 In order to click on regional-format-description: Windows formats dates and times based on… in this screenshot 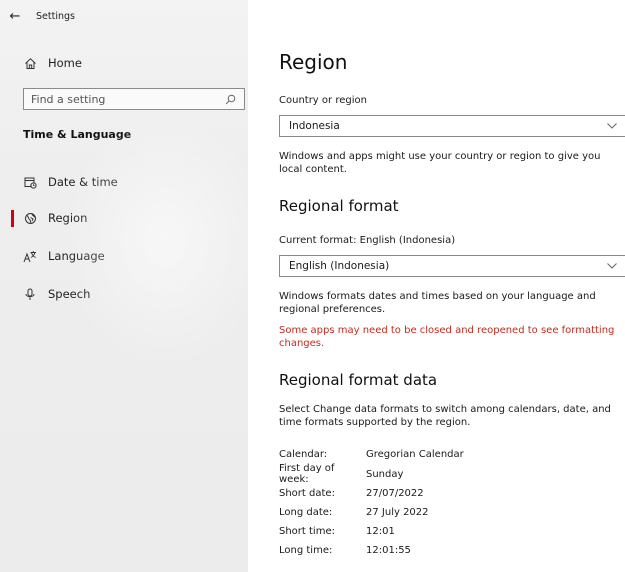, I will do `click(437, 303)`.